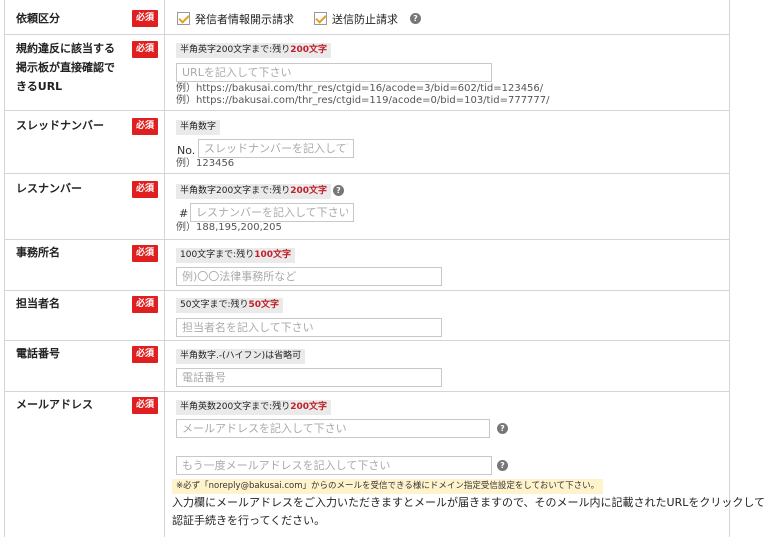  Describe the element at coordinates (235, 50) in the screenshot. I see `hint-text: 半角英字200文字まで:残り` at that location.